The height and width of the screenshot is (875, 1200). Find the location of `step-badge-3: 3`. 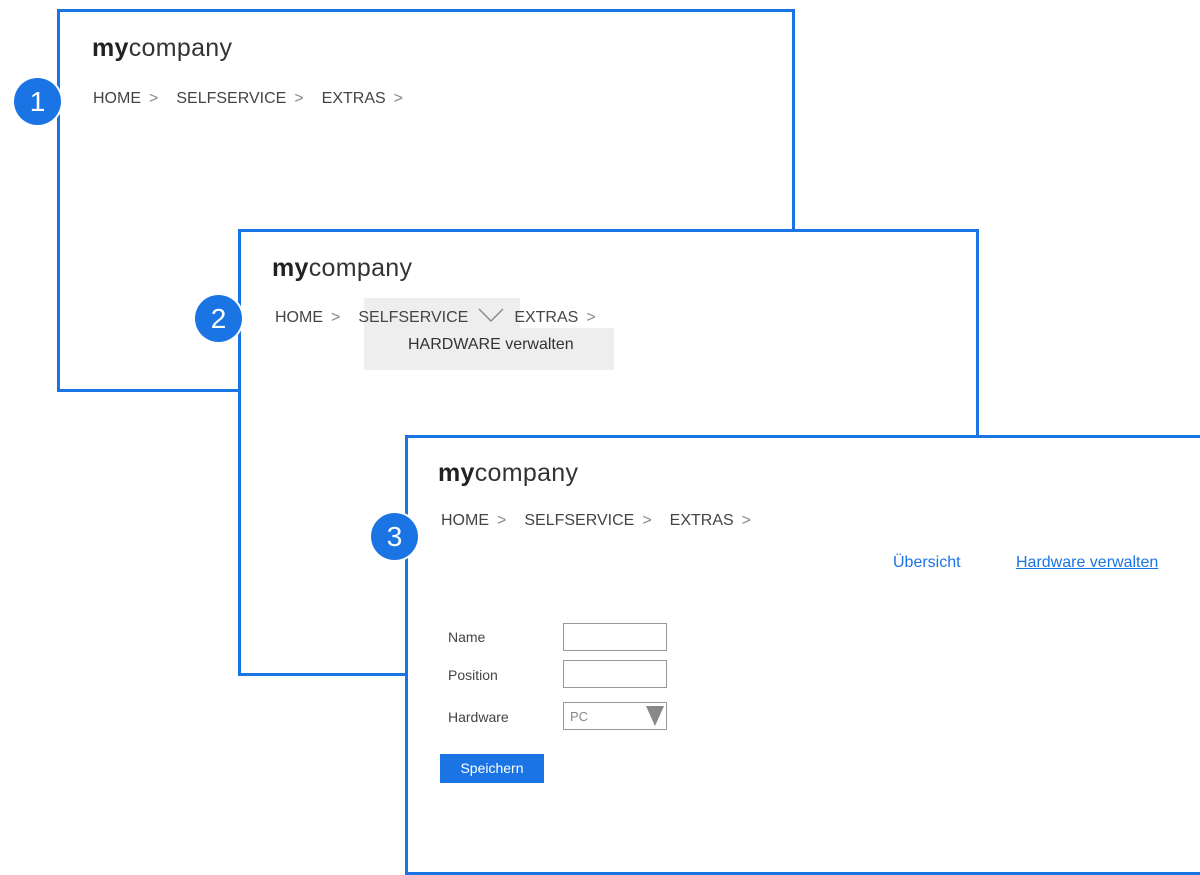

step-badge-3: 3 is located at coordinates (394, 536).